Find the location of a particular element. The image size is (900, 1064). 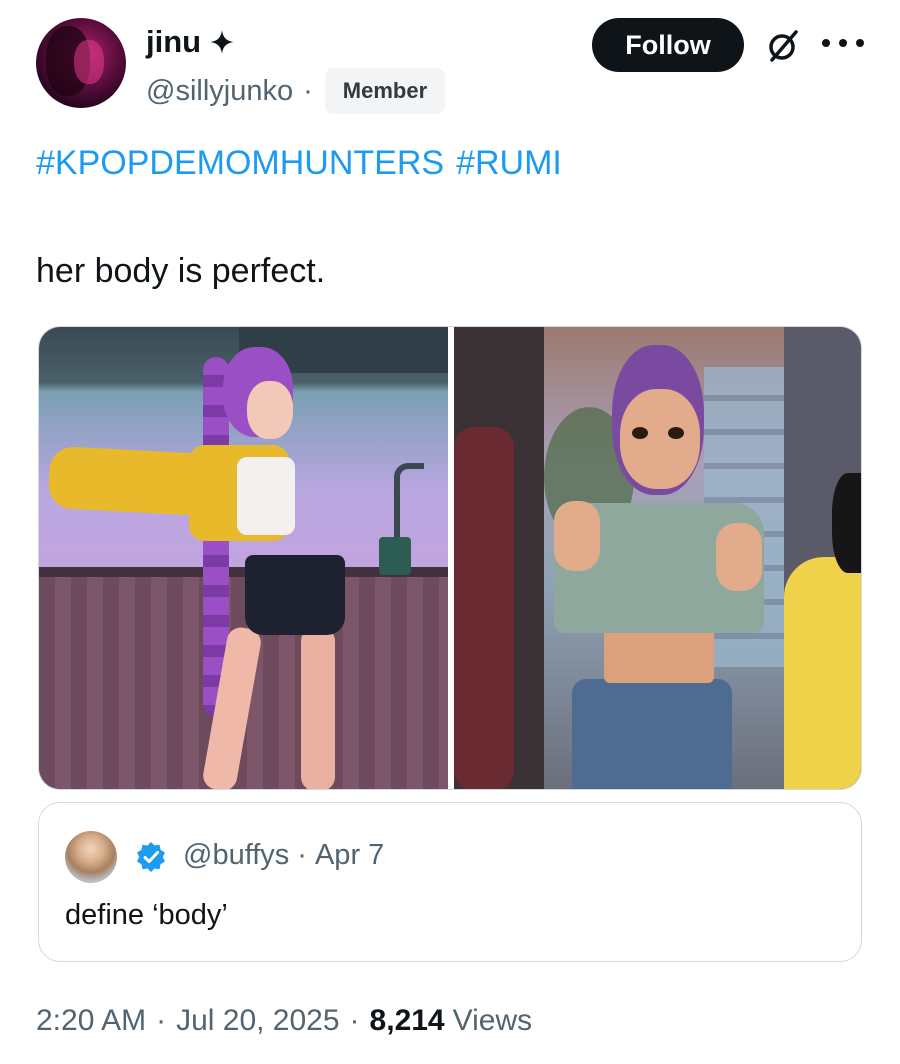

author-handle-row: @sillyjunko · Member is located at coordinates (296, 91).